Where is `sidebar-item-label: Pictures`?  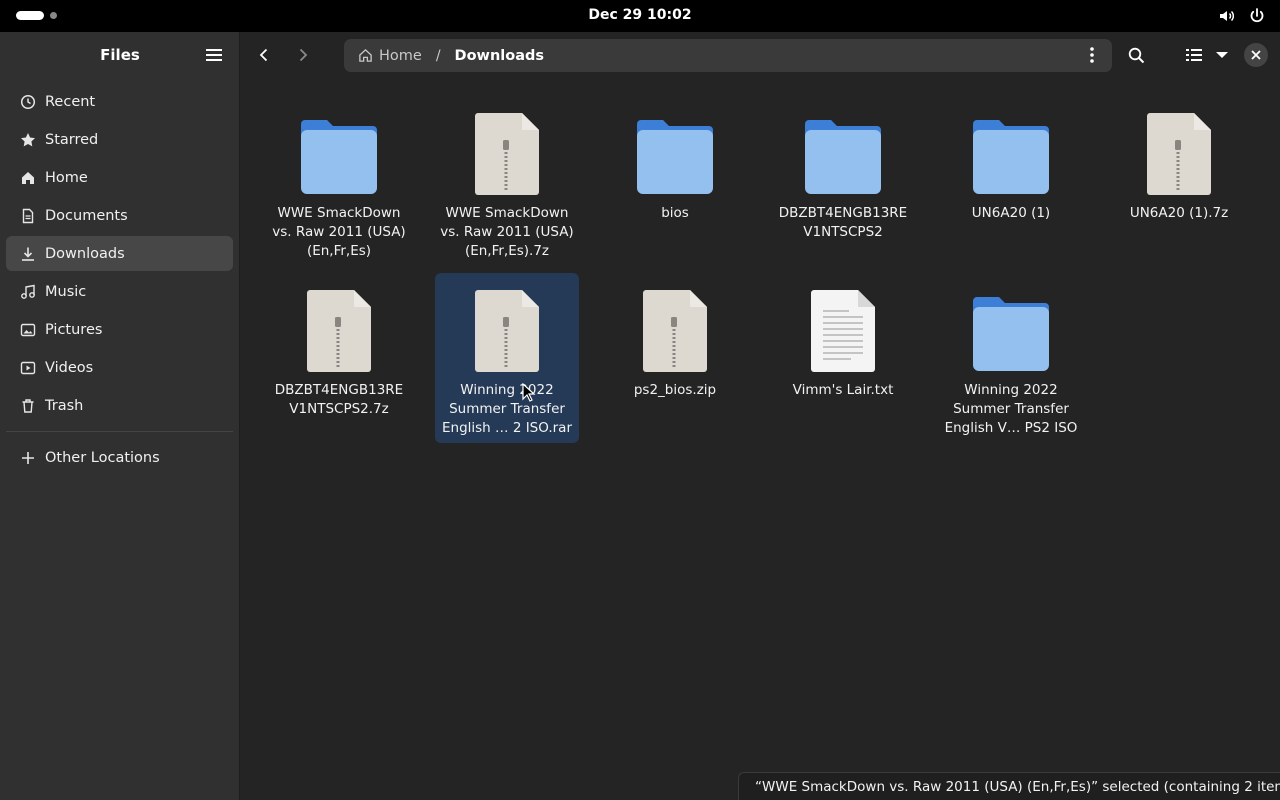
sidebar-item-label: Pictures is located at coordinates (74, 329).